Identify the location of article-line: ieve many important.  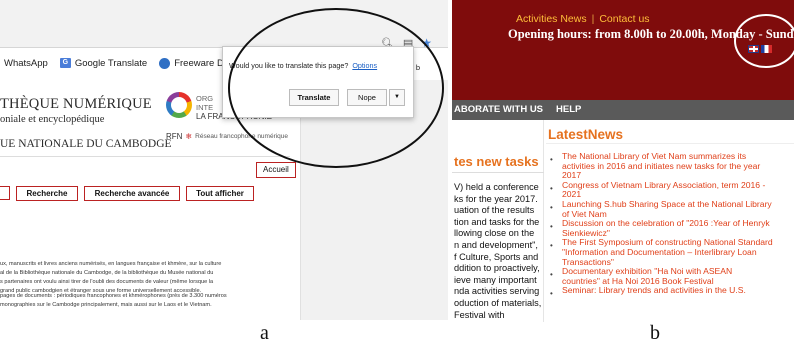
(495, 279).